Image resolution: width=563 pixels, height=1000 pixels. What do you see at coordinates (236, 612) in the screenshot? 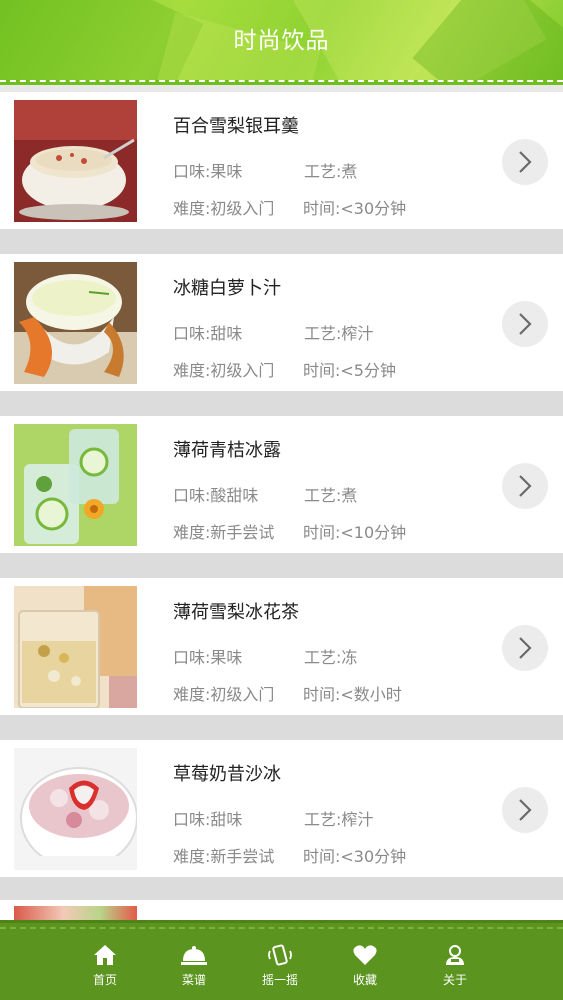
I see `drink-title: 薄荷雪梨冰花茶` at bounding box center [236, 612].